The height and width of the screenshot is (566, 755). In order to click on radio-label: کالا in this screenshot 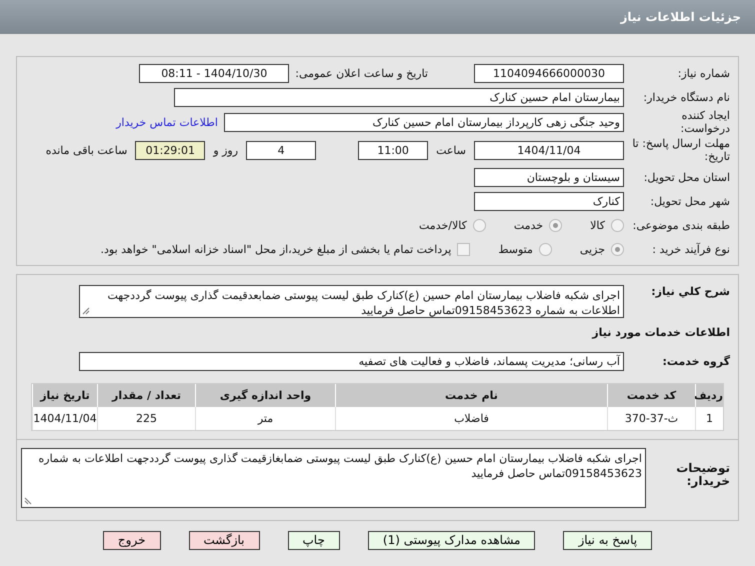, I will do `click(597, 225)`.